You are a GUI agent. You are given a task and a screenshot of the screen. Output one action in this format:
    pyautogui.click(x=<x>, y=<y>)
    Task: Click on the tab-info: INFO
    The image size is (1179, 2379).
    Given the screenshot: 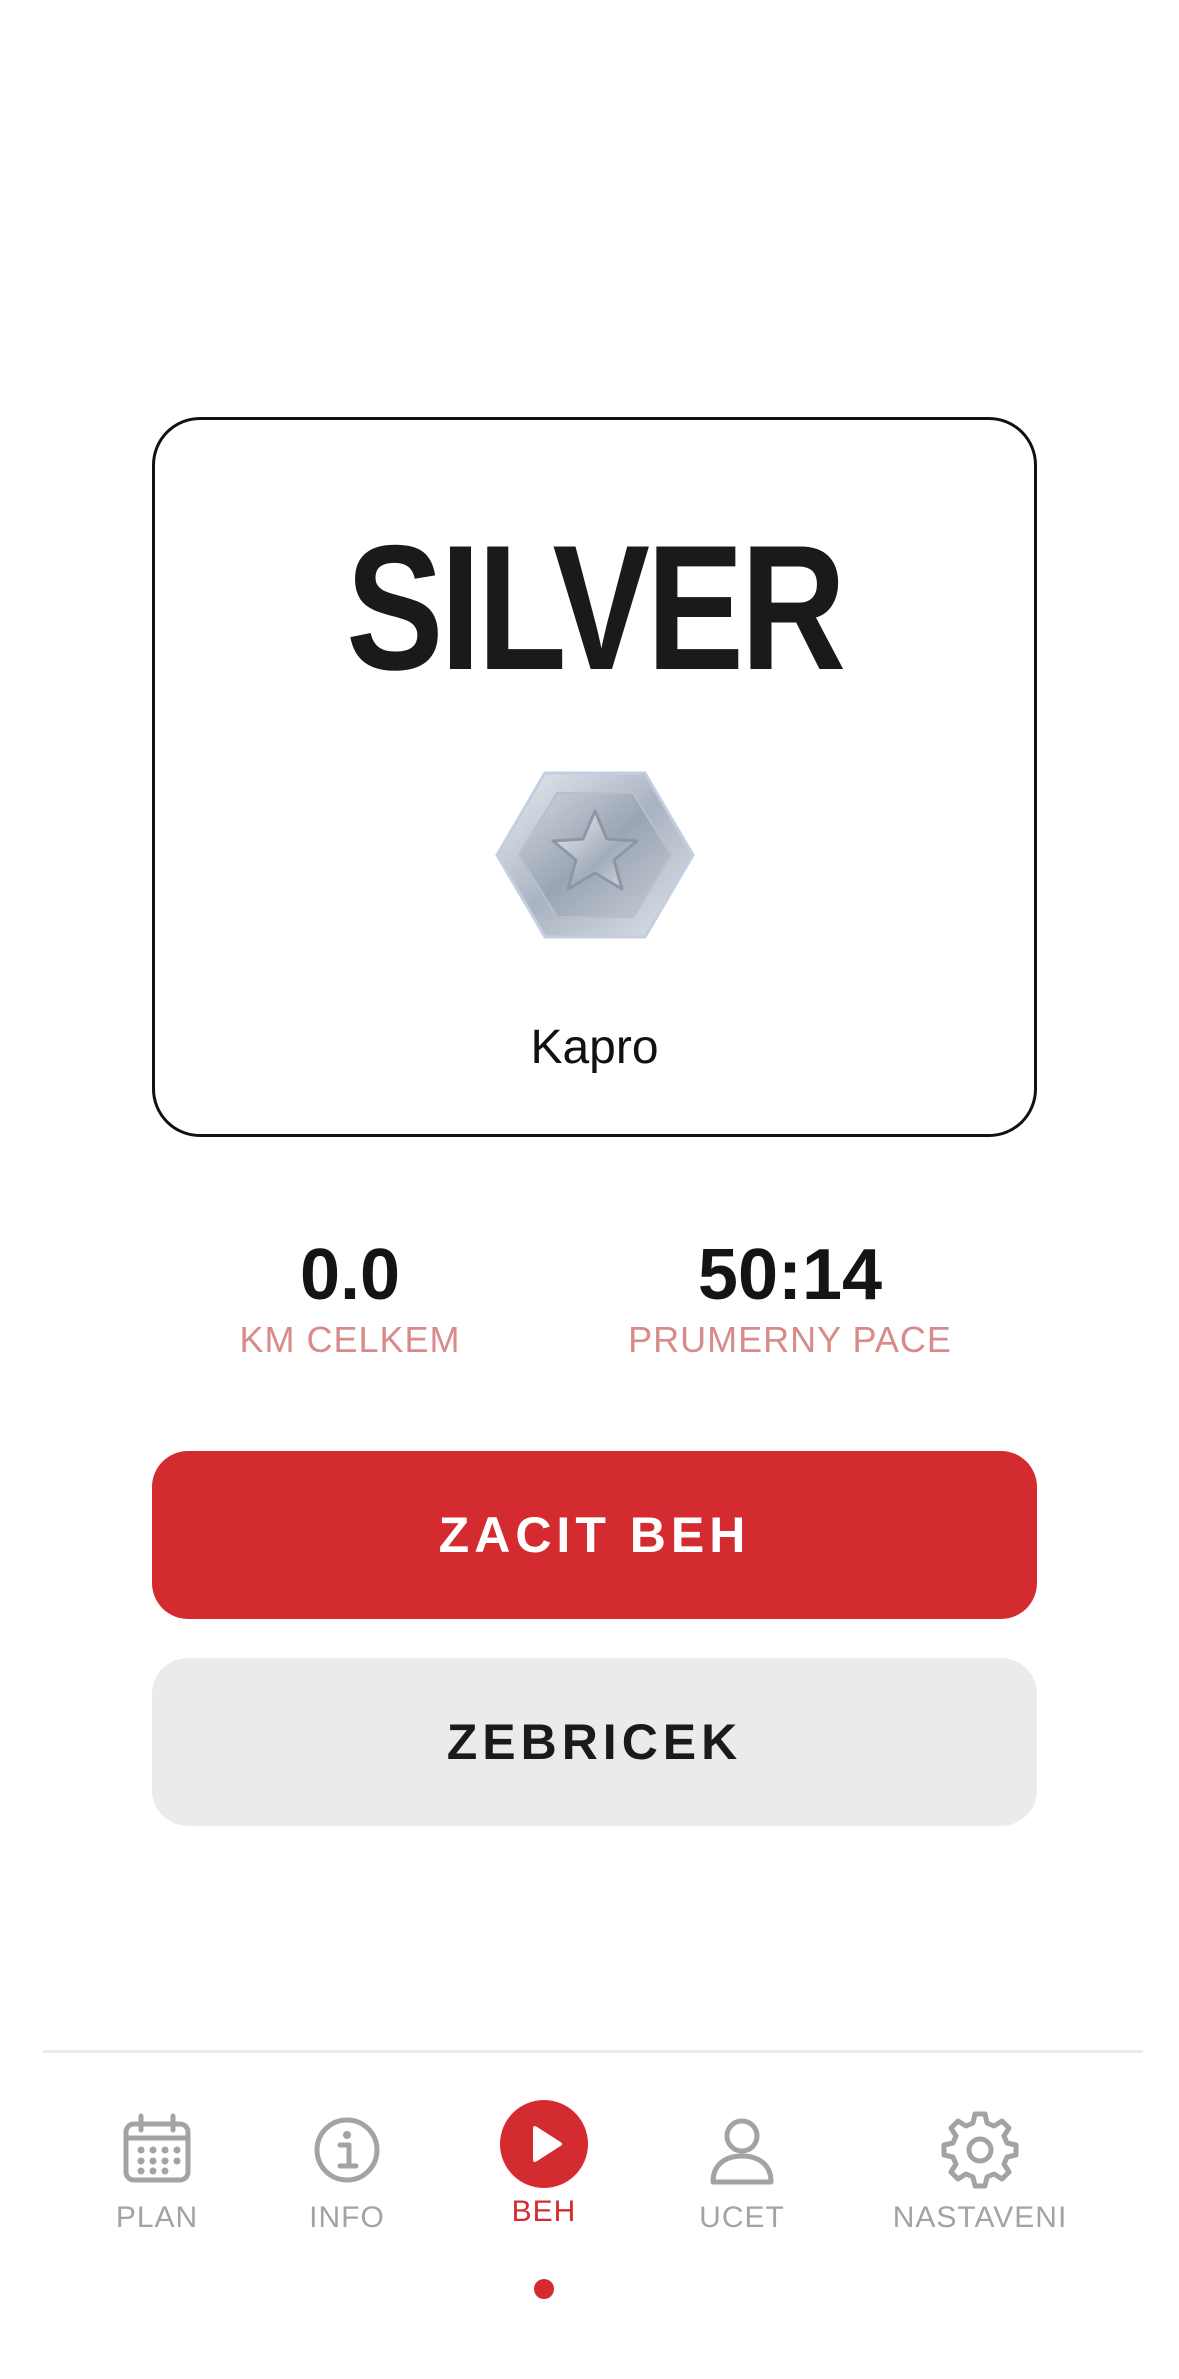 What is the action you would take?
    pyautogui.click(x=347, y=2173)
    